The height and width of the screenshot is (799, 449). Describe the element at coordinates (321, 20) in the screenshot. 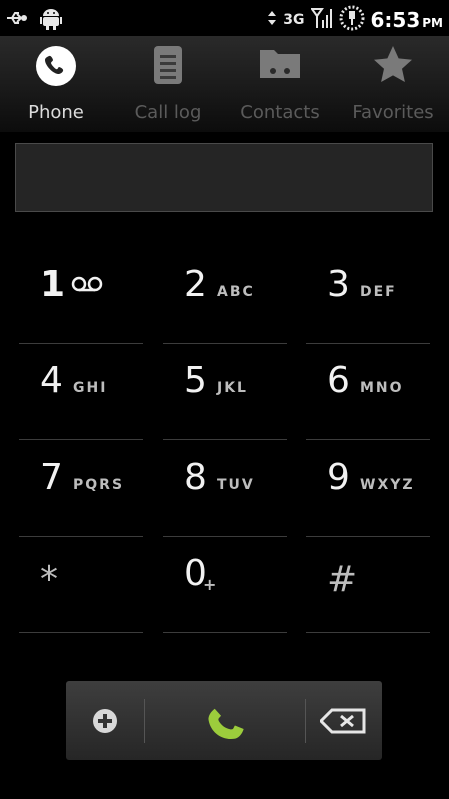

I see `signal-icon` at that location.